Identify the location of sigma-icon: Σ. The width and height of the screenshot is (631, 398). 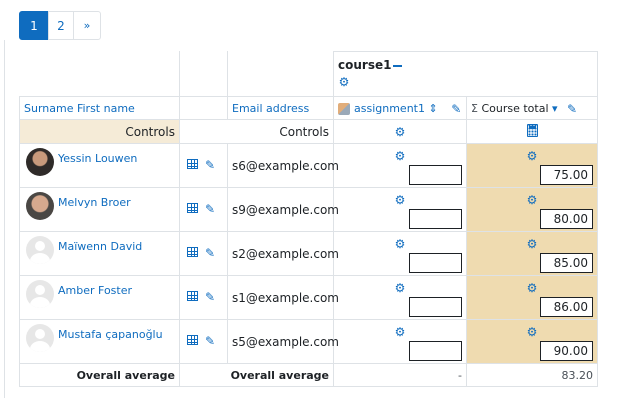
(474, 108).